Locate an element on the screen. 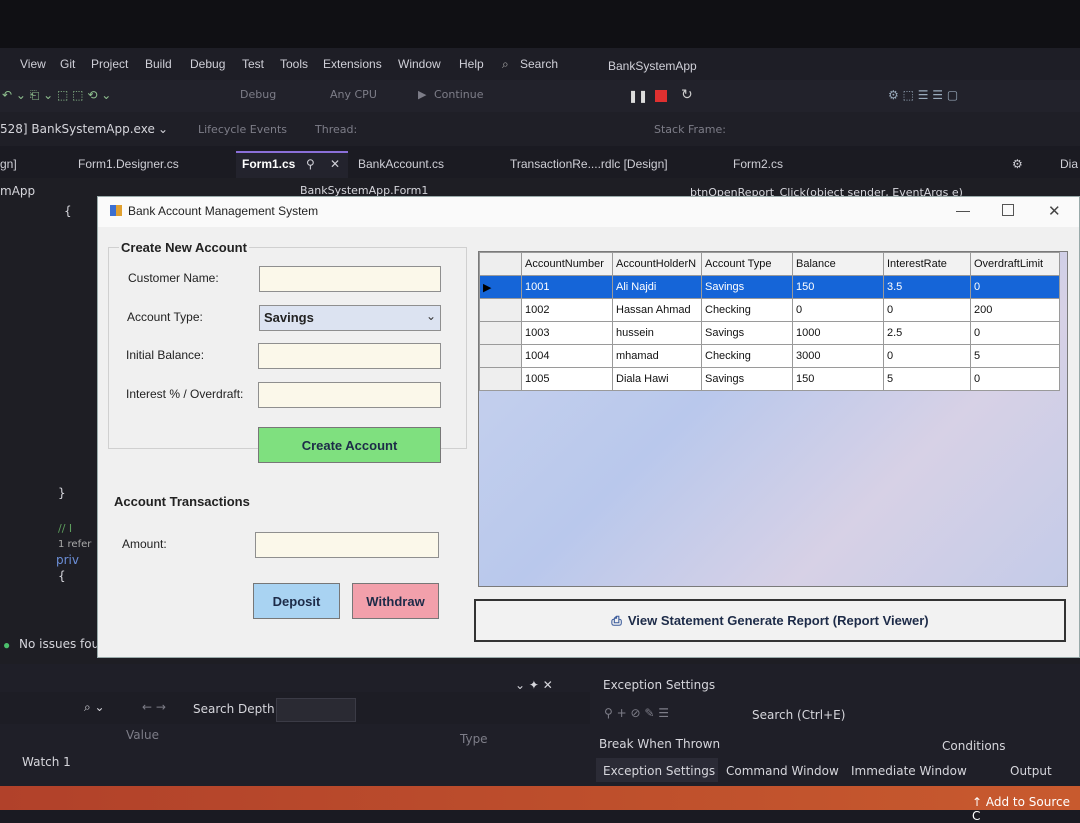 This screenshot has height=823, width=1080. table-cell: mhamad is located at coordinates (657, 356).